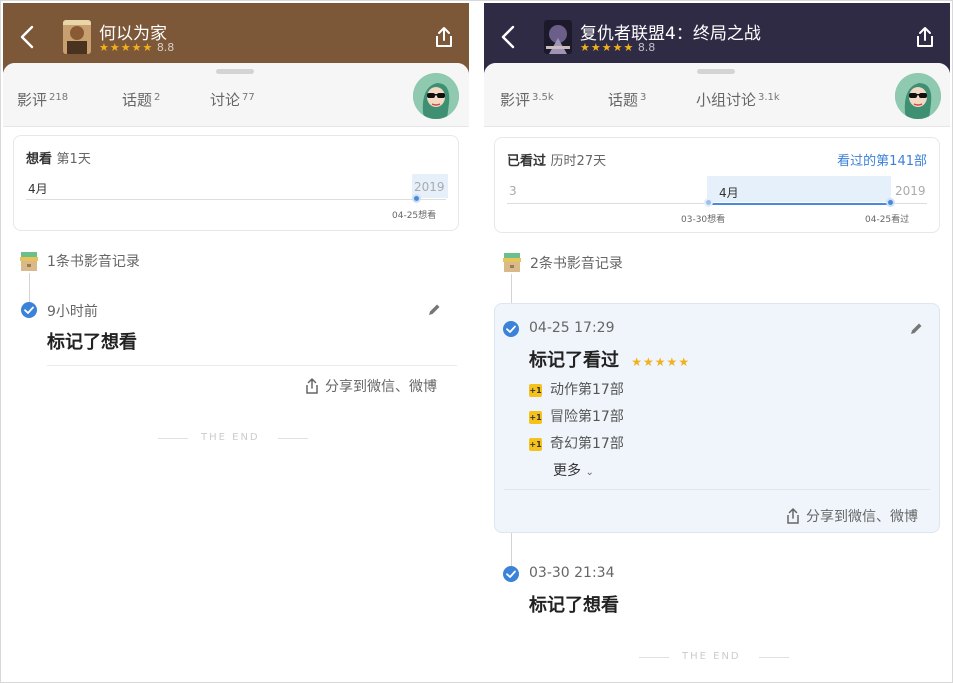 The width and height of the screenshot is (953, 683). What do you see at coordinates (414, 216) in the screenshot?
I see `timeline-marker-date: 04-25想看` at bounding box center [414, 216].